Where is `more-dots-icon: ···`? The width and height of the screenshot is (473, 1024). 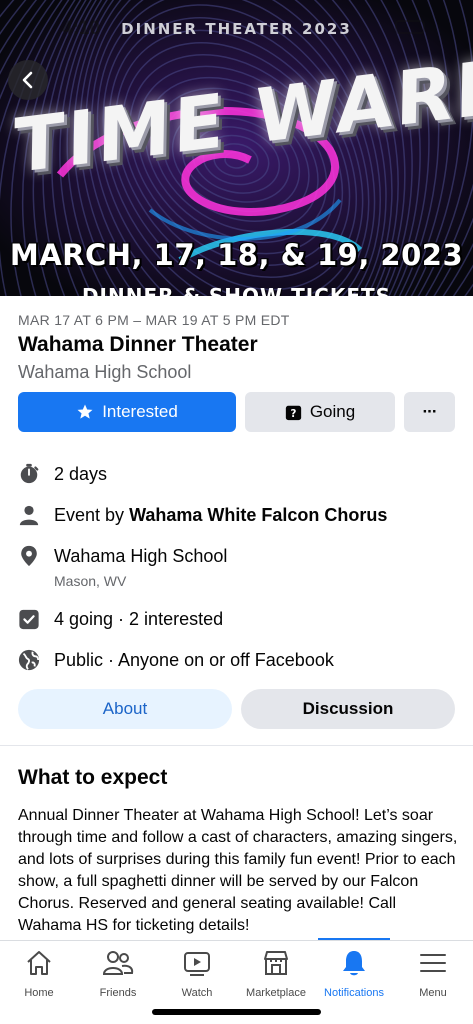
more-dots-icon: ··· is located at coordinates (430, 411).